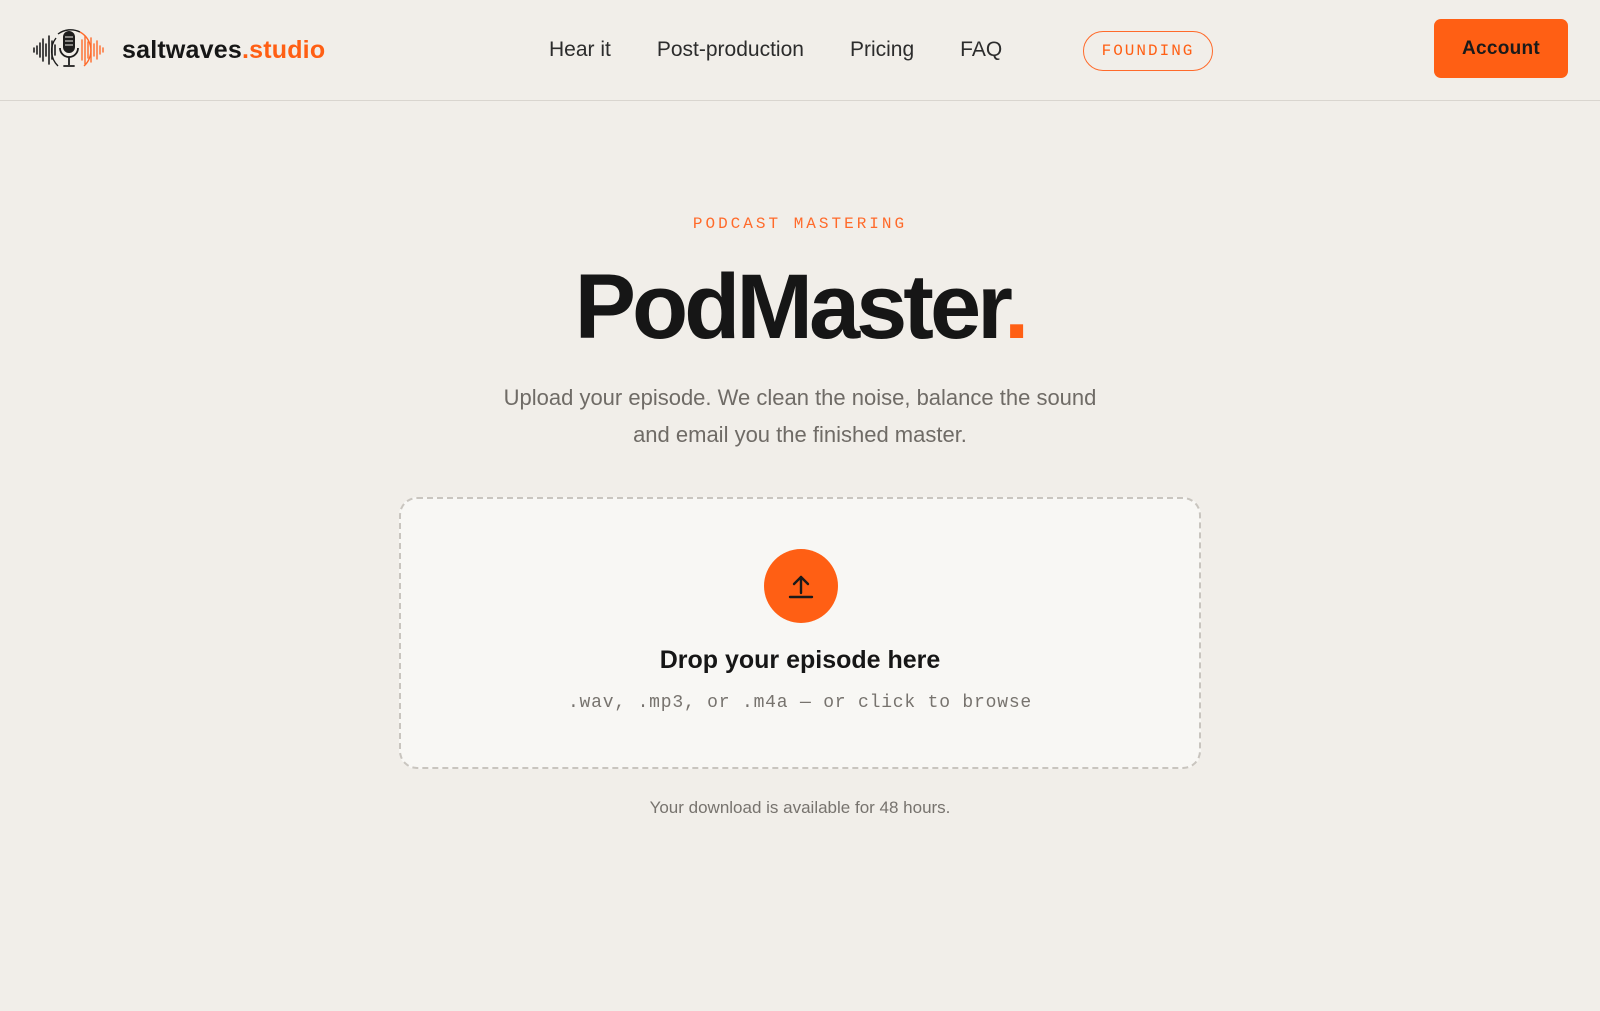 The width and height of the screenshot is (1600, 1011). What do you see at coordinates (800, 703) in the screenshot?
I see `dropzone-hint: .wav, .mp3, or .m4a — or click to browse` at bounding box center [800, 703].